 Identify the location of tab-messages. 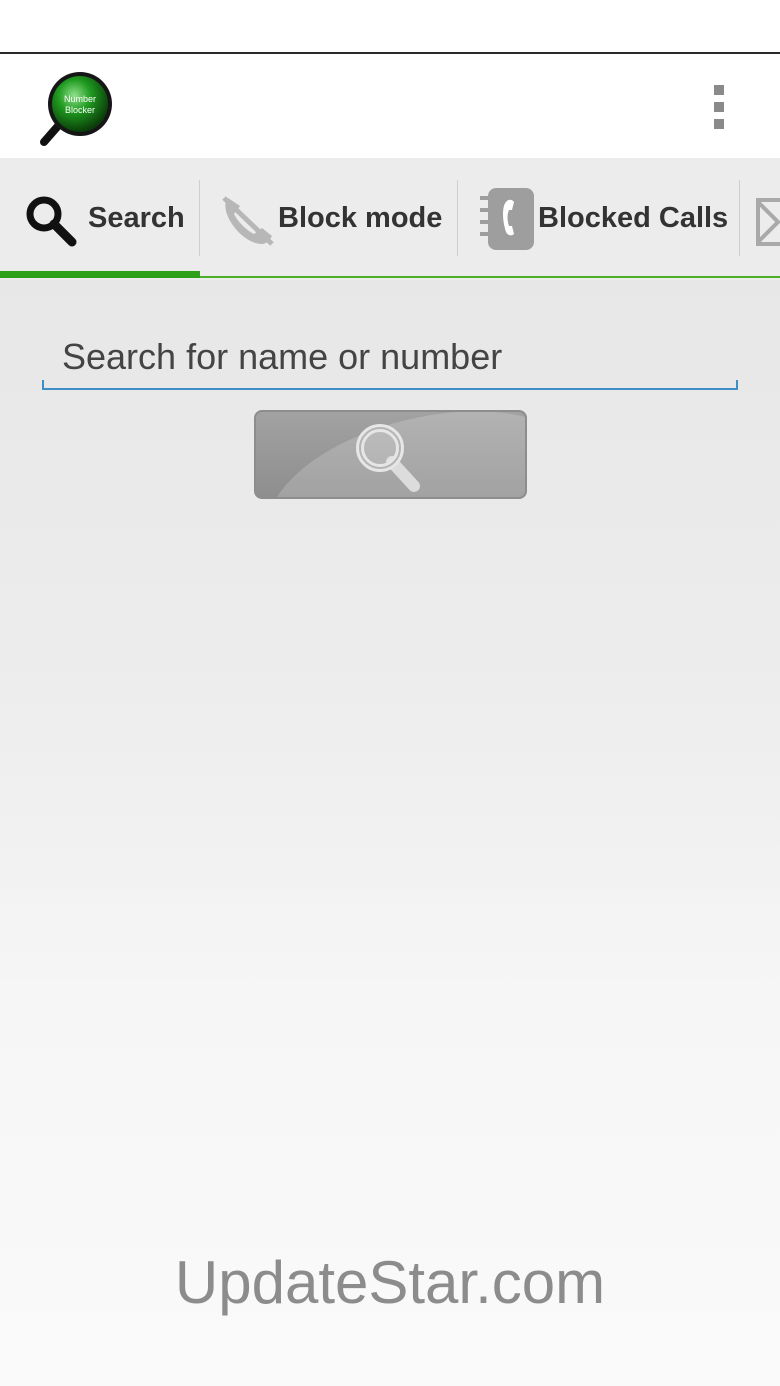
(760, 218).